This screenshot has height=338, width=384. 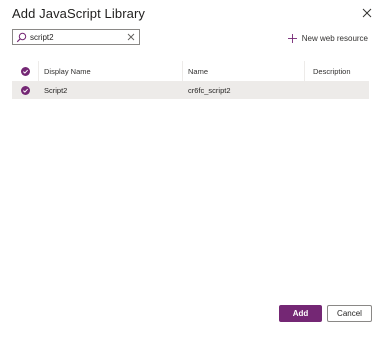 I want to click on row-checkbox, so click(x=25, y=90).